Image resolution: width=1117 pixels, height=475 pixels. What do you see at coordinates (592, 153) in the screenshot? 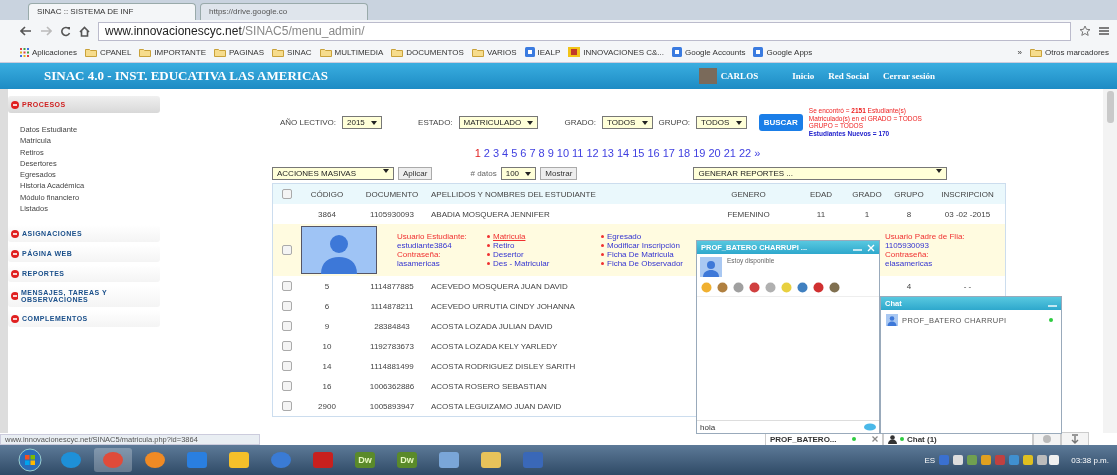
I see `page-link: 12` at bounding box center [592, 153].